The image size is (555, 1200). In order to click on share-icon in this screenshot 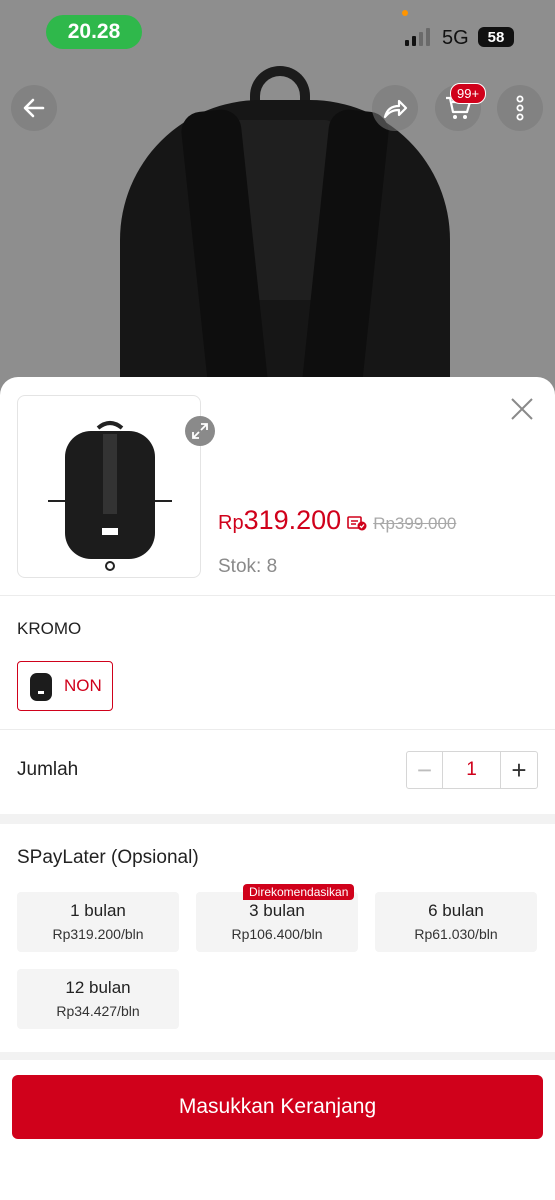, I will do `click(395, 109)`.